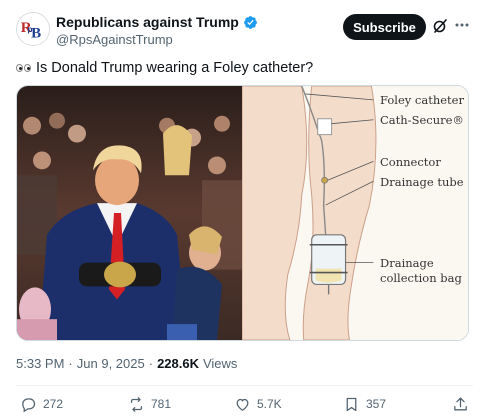  I want to click on share-button, so click(460, 404).